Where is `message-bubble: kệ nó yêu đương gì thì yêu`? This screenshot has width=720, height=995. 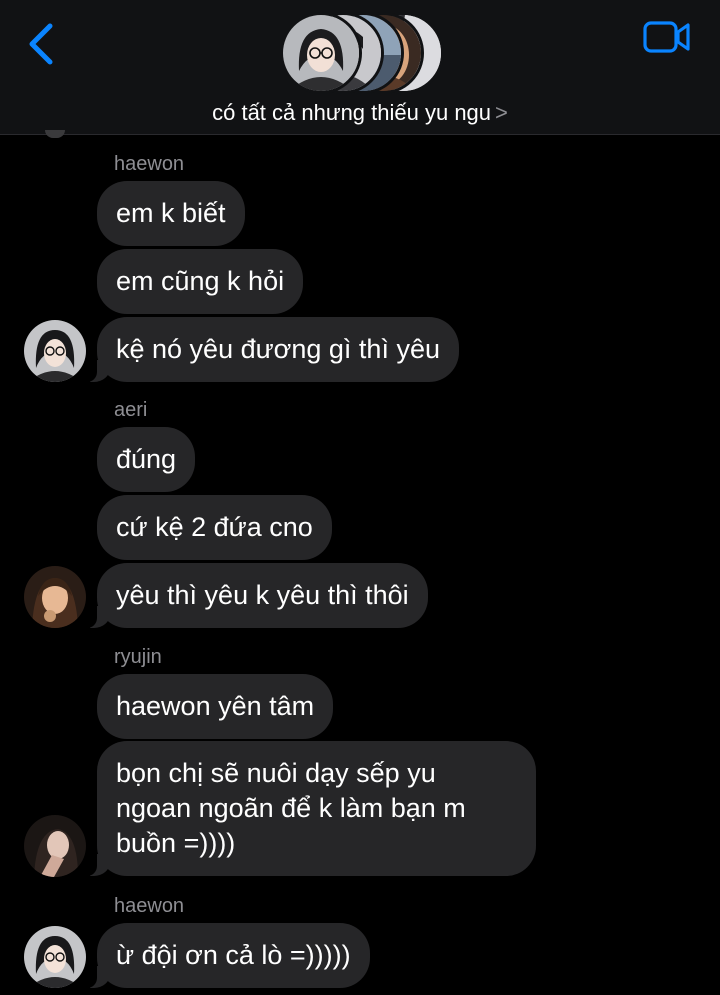 message-bubble: kệ nó yêu đương gì thì yêu is located at coordinates (273, 349).